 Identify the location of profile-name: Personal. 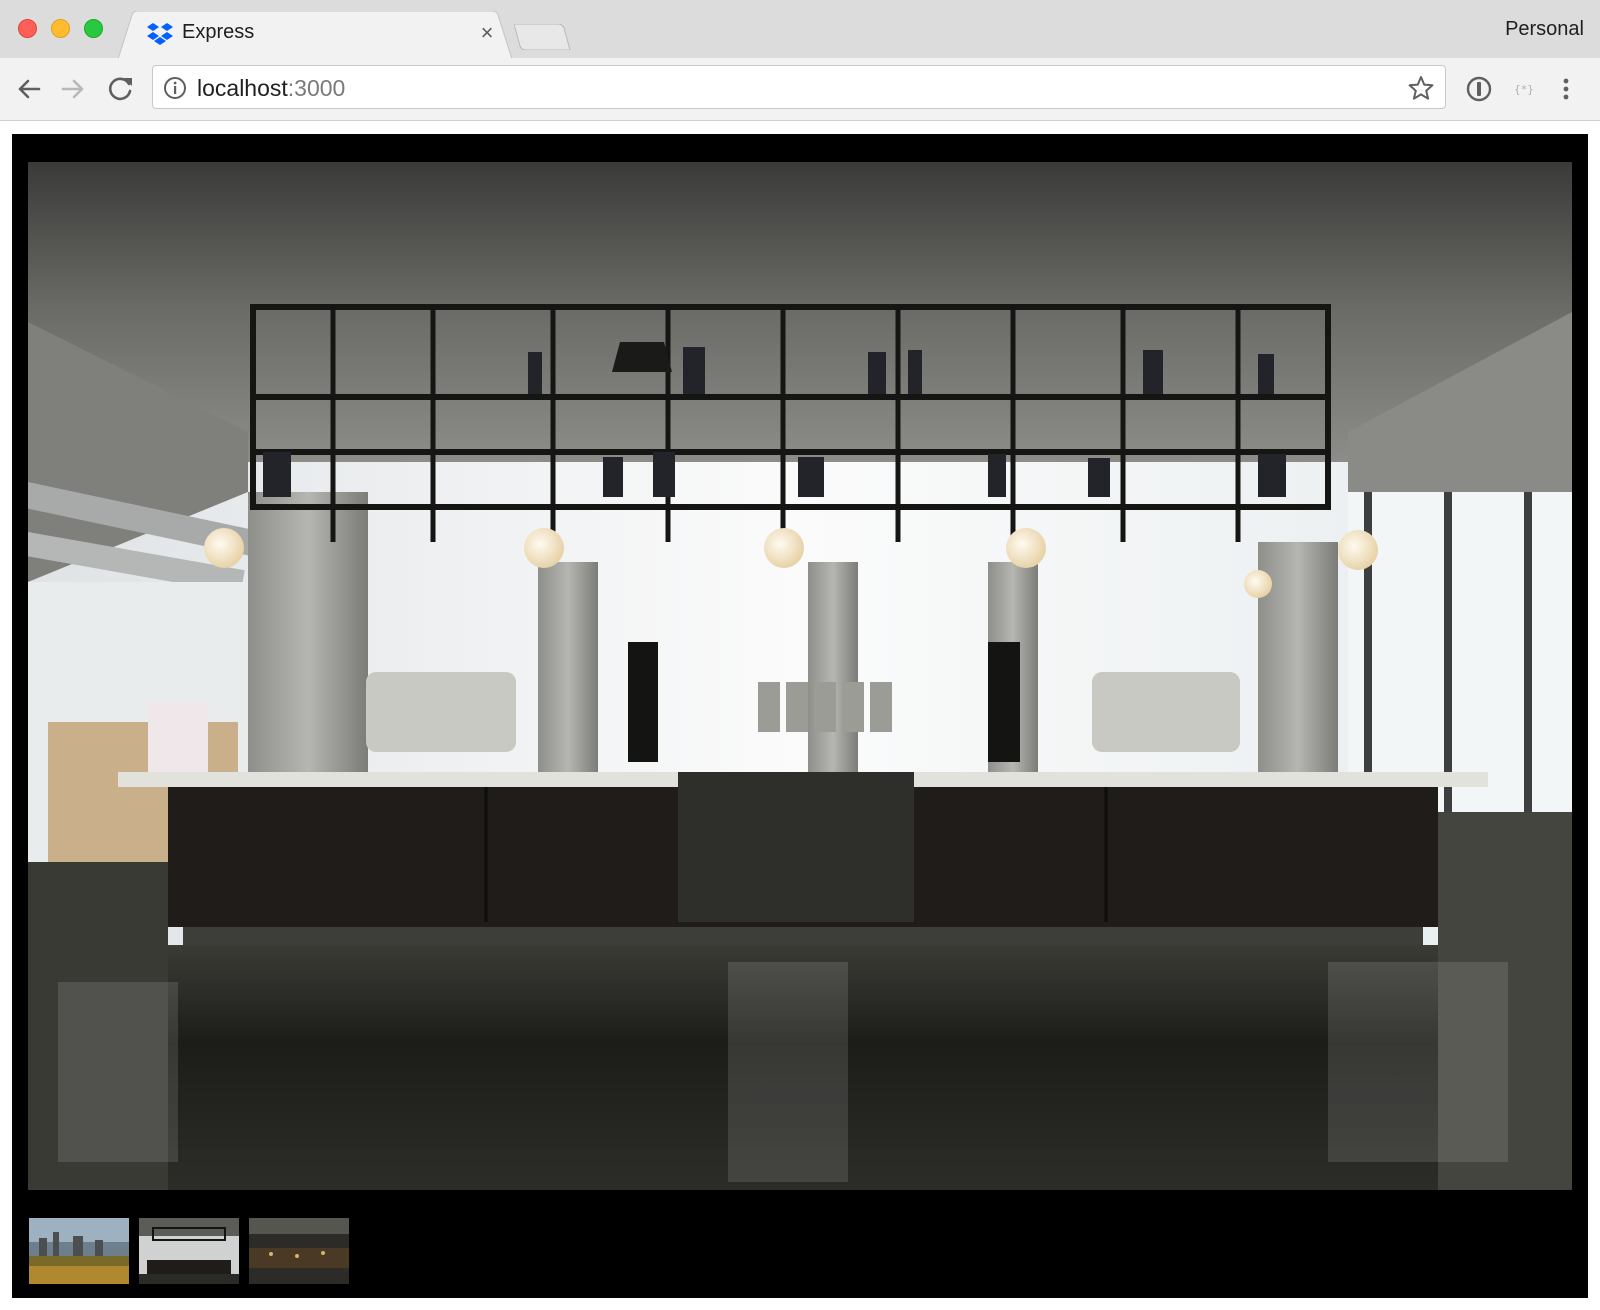
(1544, 29).